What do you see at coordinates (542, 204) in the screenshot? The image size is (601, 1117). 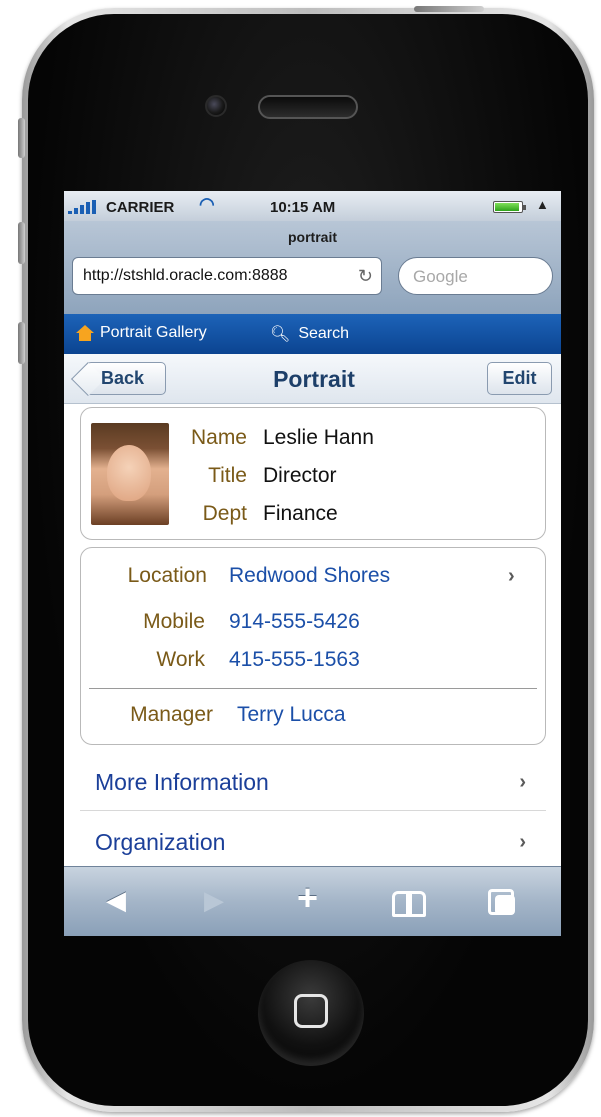 I see `location-arrow-icon: ▲` at bounding box center [542, 204].